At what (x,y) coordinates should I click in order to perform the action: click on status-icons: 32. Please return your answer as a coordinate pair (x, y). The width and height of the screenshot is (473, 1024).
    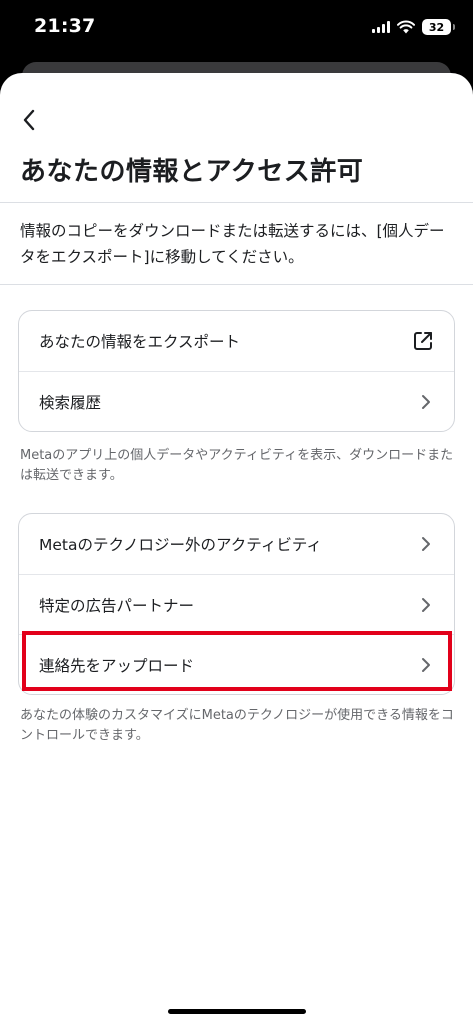
    Looking at the image, I should click on (413, 27).